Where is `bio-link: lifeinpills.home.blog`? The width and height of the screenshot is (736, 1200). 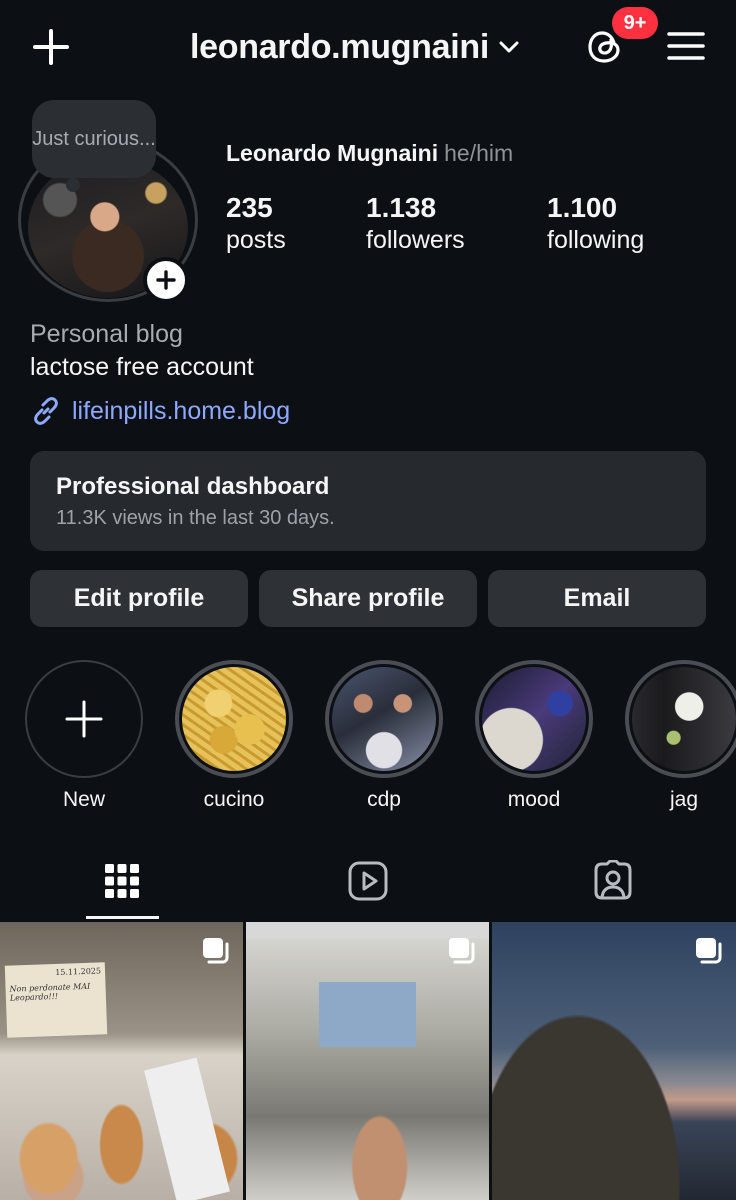 bio-link: lifeinpills.home.blog is located at coordinates (160, 411).